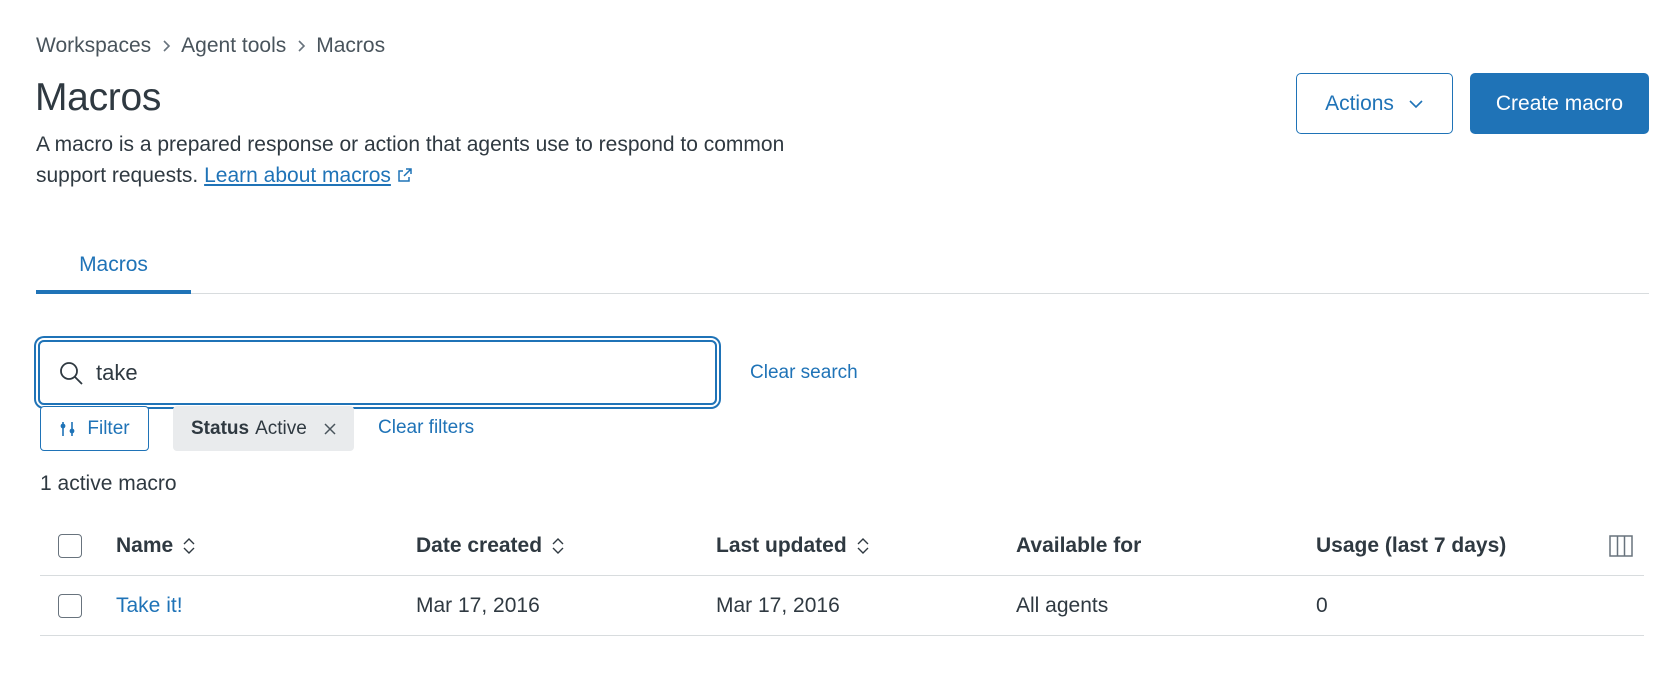  Describe the element at coordinates (67, 428) in the screenshot. I see `filter-sliders-icon` at that location.